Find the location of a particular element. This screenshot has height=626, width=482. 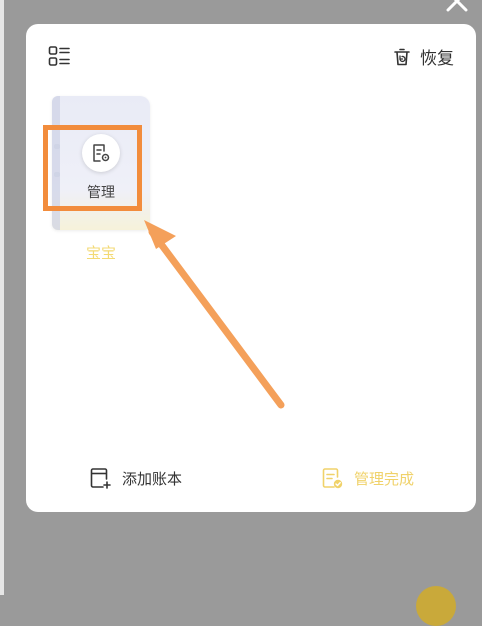

trash-restore-icon is located at coordinates (402, 56).